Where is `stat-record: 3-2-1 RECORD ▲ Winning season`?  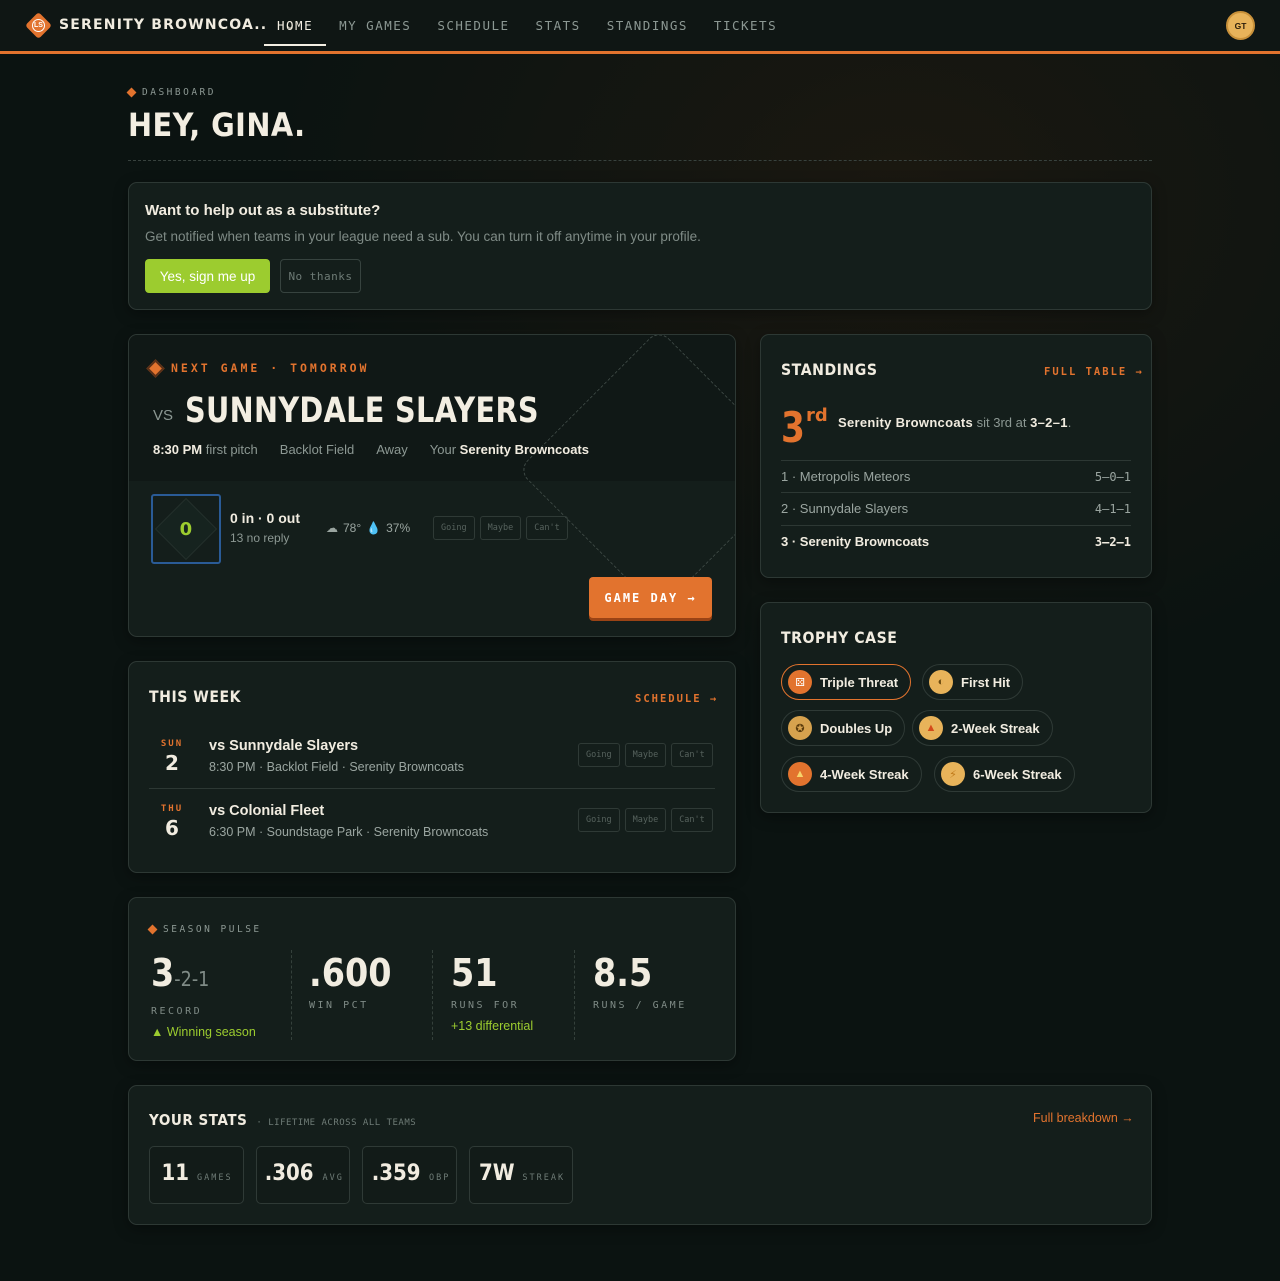 stat-record: 3-2-1 RECORD ▲ Winning season is located at coordinates (203, 995).